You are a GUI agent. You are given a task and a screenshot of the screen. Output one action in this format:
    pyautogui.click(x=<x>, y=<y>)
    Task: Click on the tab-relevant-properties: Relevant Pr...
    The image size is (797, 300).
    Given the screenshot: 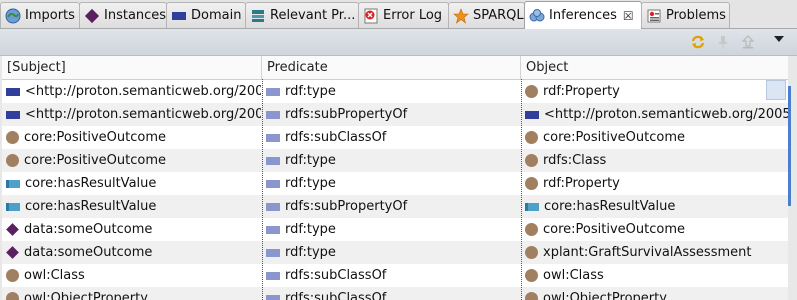 What is the action you would take?
    pyautogui.click(x=302, y=15)
    